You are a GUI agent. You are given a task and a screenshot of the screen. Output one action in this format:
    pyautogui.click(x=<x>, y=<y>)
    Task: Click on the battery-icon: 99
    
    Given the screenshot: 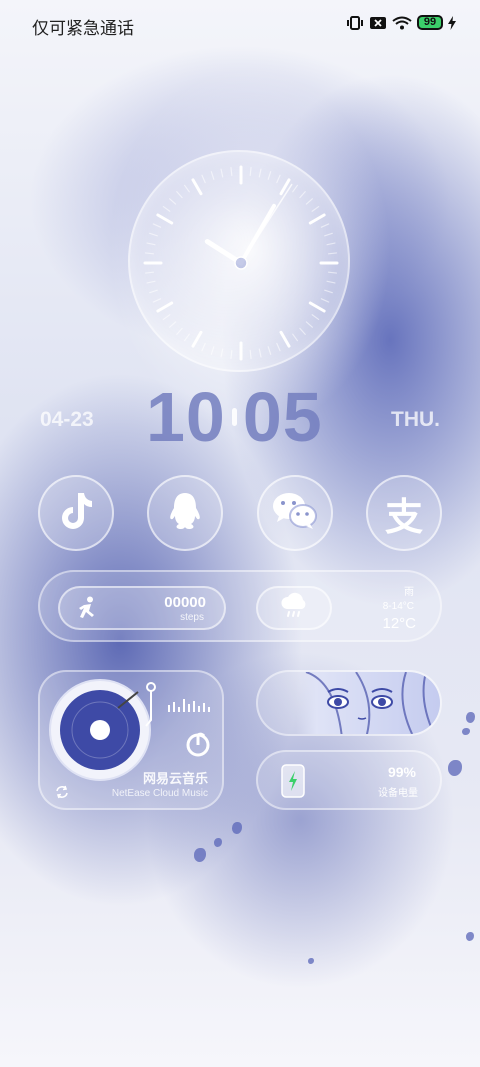 What is the action you would take?
    pyautogui.click(x=430, y=22)
    